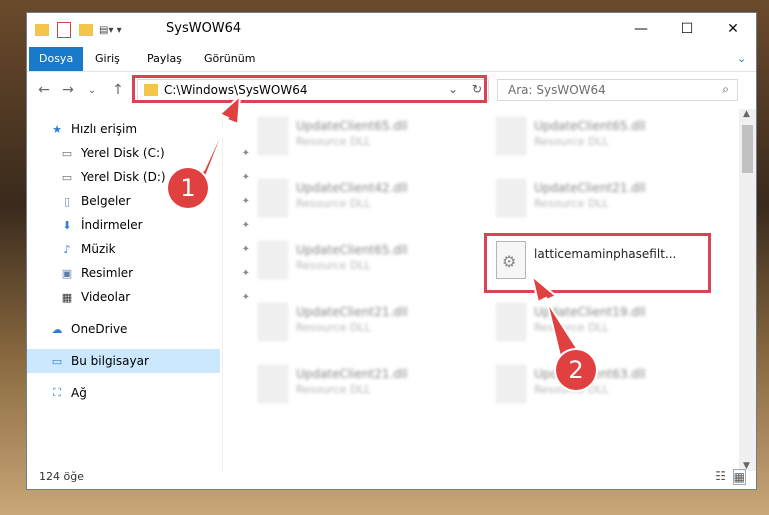 This screenshot has height=515, width=769. What do you see at coordinates (188, 188) in the screenshot?
I see `step-badge-1: 1` at bounding box center [188, 188].